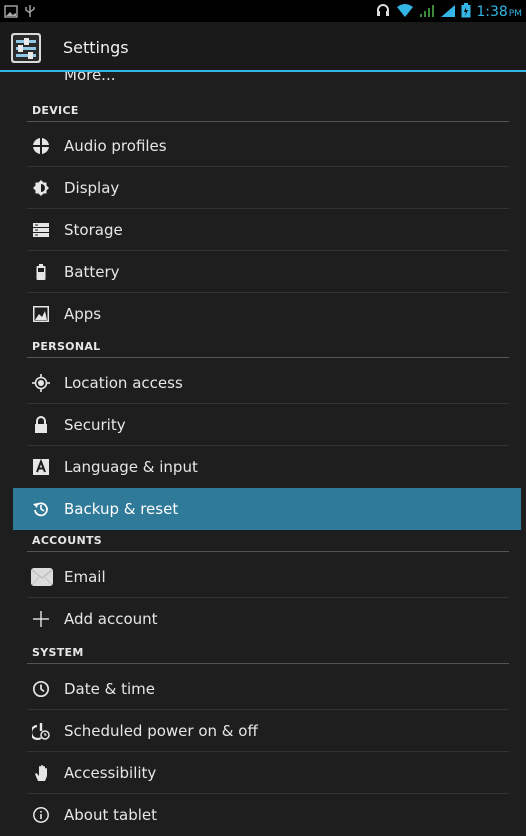 The image size is (526, 836). Describe the element at coordinates (263, 314) in the screenshot. I see `settings-item-apps: Apps` at that location.